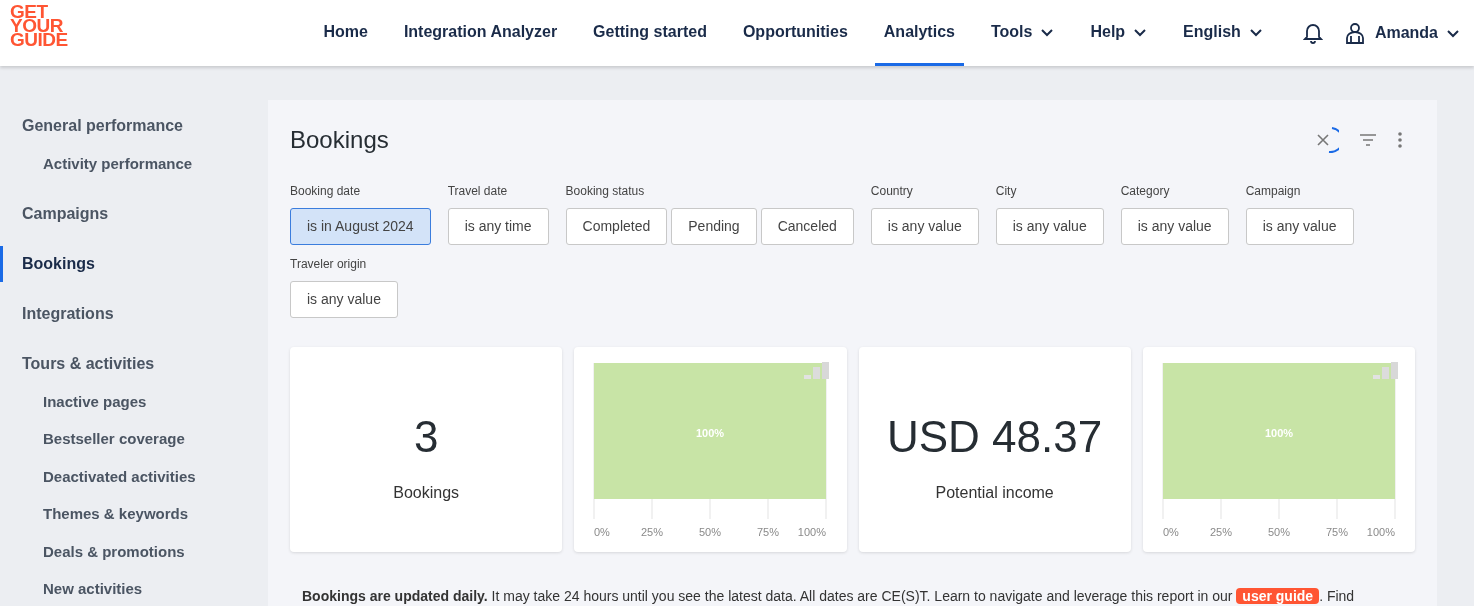  Describe the element at coordinates (829, 596) in the screenshot. I see `info-text: Bookings are updated daily. It may take 24 hours until you see the latest data. All dates are CE(S)T. Learn to navigate and leverage this report in our user guide . Find` at that location.